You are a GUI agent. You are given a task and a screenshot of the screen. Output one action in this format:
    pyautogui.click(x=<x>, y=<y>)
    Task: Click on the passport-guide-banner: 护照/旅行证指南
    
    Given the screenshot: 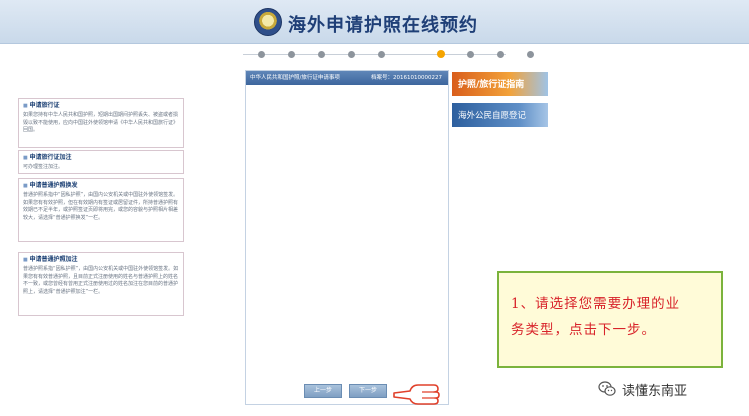 What is the action you would take?
    pyautogui.click(x=500, y=84)
    